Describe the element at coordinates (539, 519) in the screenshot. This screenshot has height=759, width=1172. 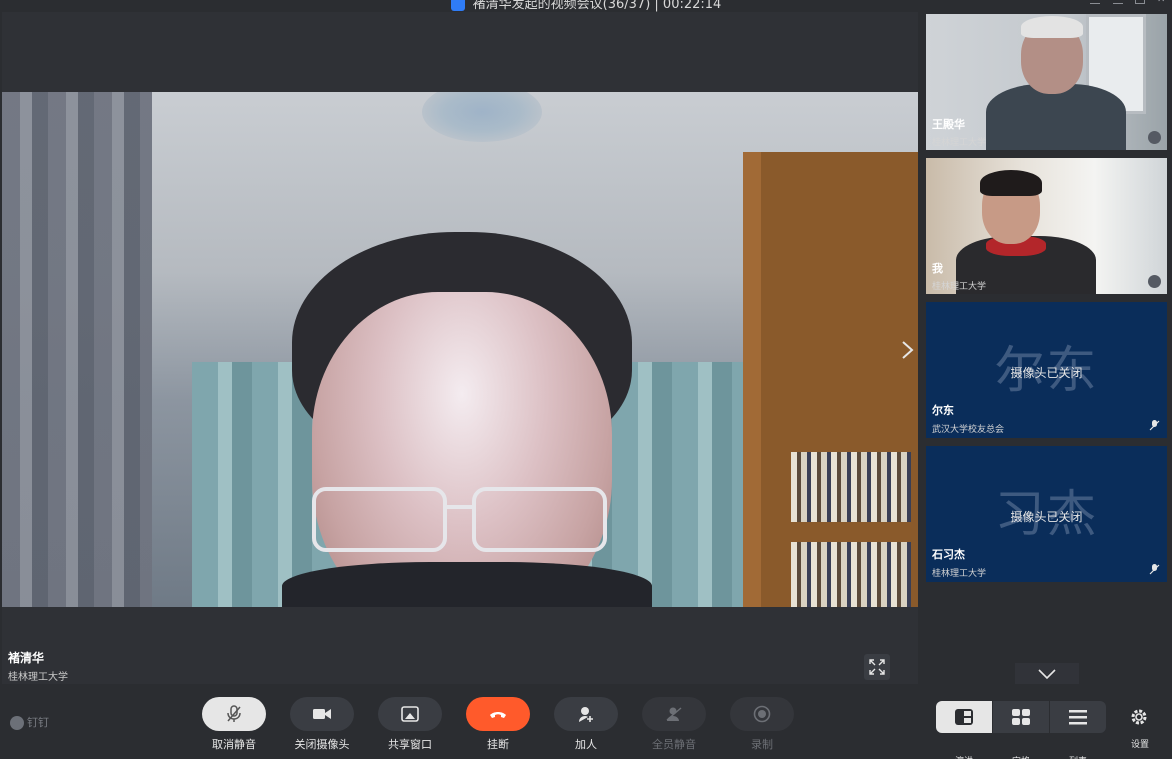
I see `glasses-lens-right` at that location.